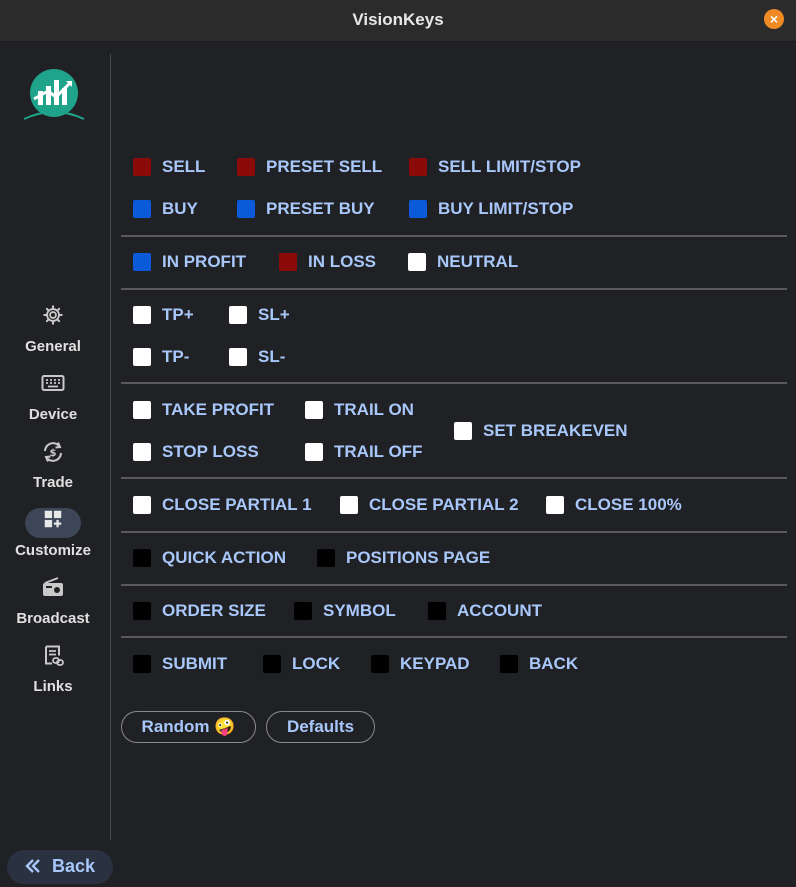 The image size is (796, 887). What do you see at coordinates (32, 866) in the screenshot?
I see `double-chevron-left-icon` at bounding box center [32, 866].